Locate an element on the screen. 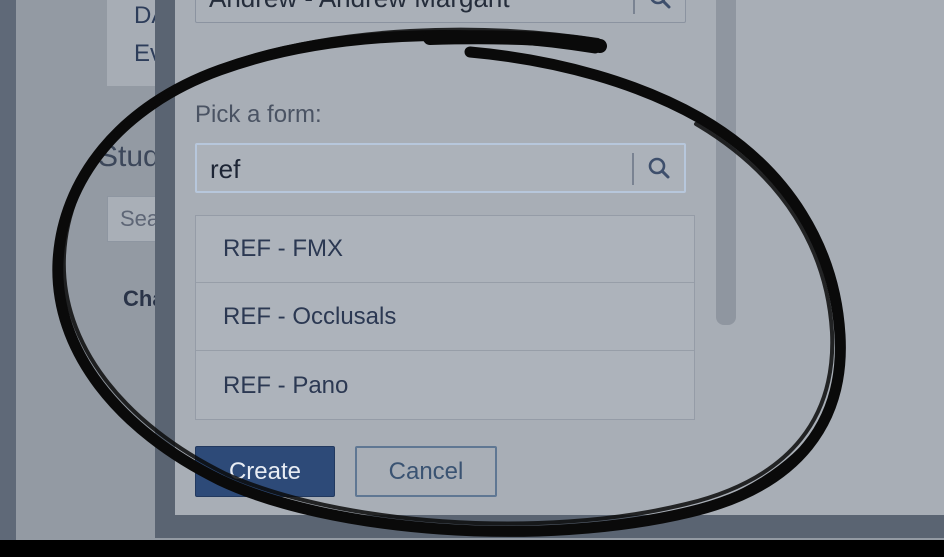  patient-field-value: Andrew - Andrew Margant is located at coordinates (359, 7).